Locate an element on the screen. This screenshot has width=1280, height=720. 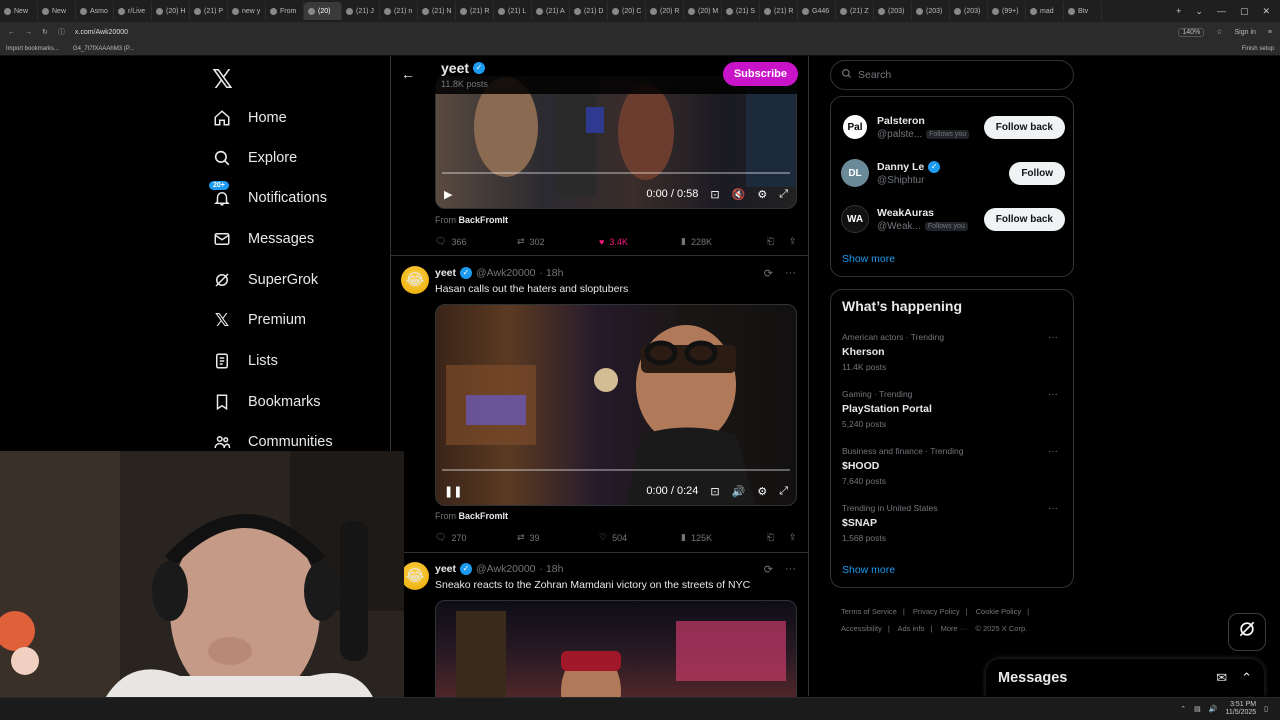
nav-premium: 𝕏 Premium is located at coordinates (259, 320).